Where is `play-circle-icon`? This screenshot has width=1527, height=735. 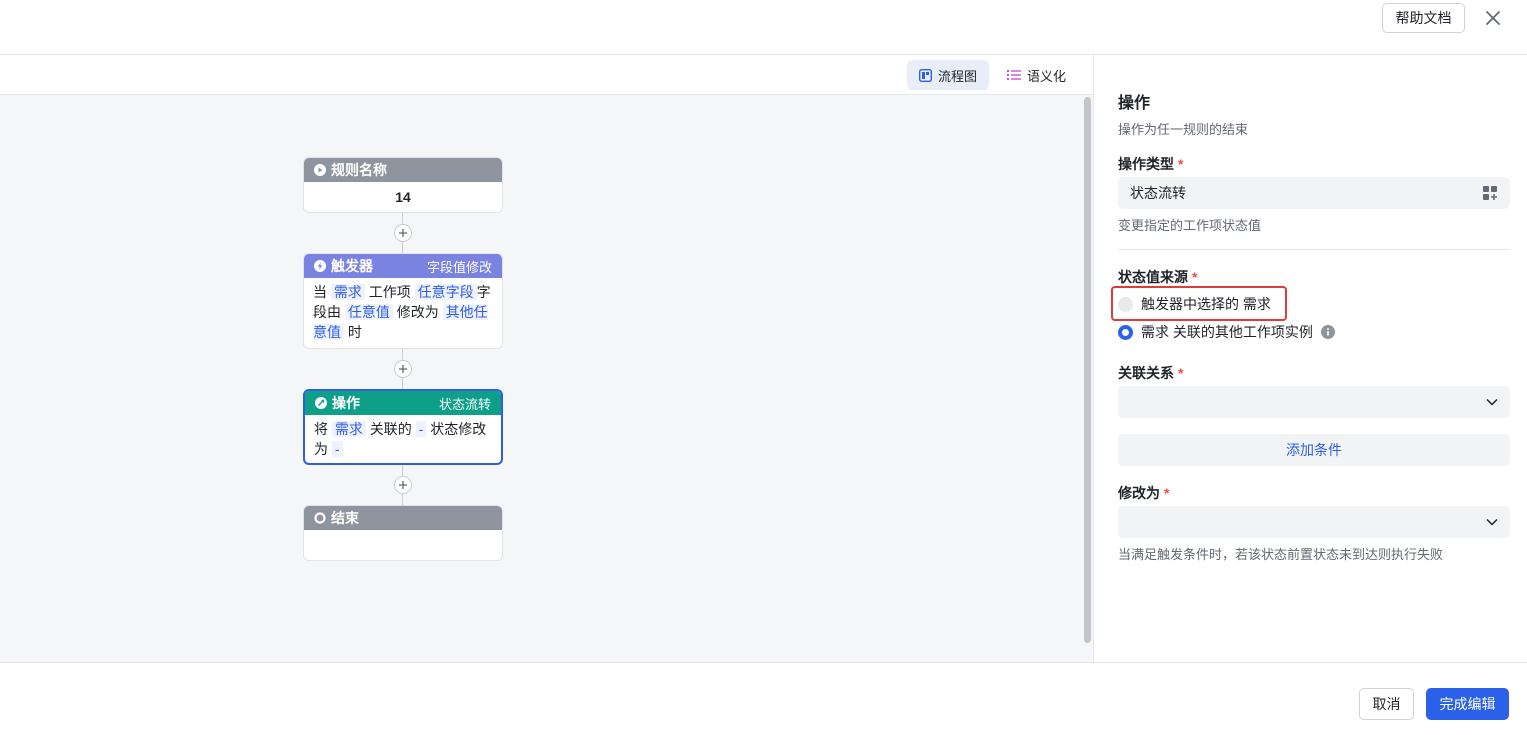 play-circle-icon is located at coordinates (320, 170).